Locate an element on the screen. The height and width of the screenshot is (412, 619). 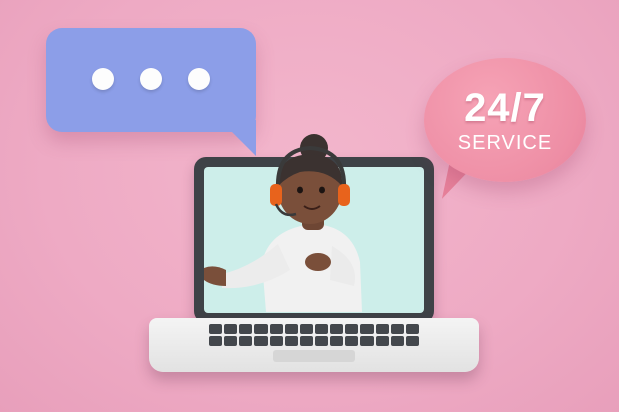
headset-icon is located at coordinates (276, 195).